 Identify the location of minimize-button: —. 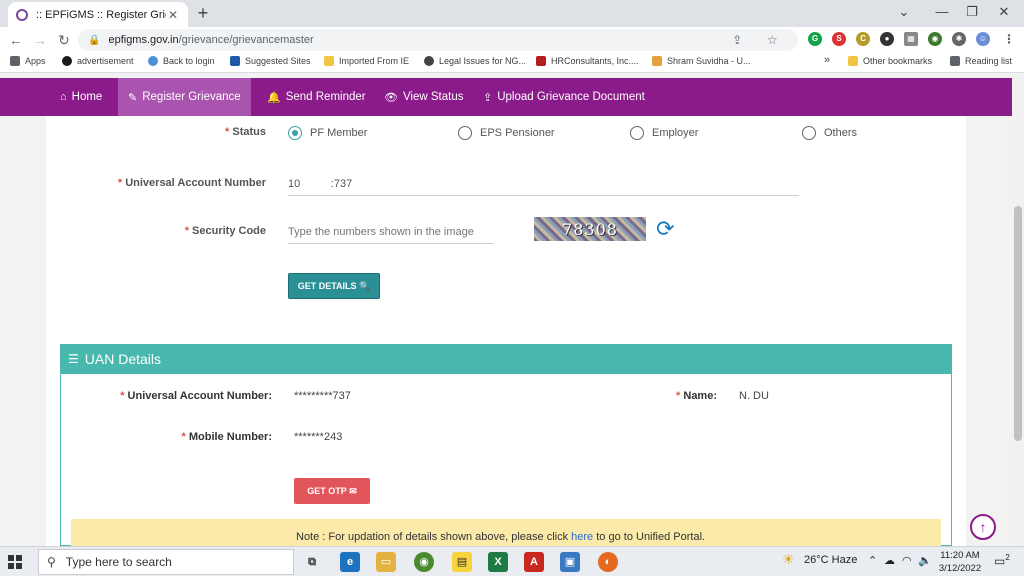
(942, 12).